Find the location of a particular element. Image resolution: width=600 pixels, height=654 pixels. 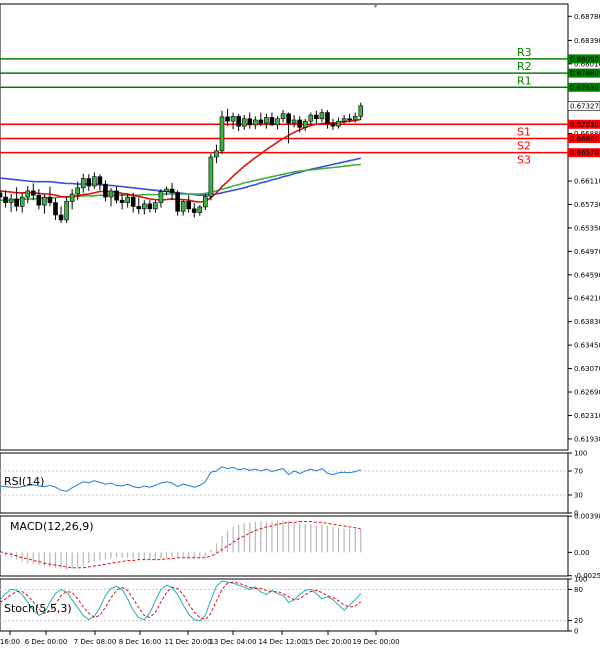

price-ytick-label: 0.62310 is located at coordinates (587, 416).